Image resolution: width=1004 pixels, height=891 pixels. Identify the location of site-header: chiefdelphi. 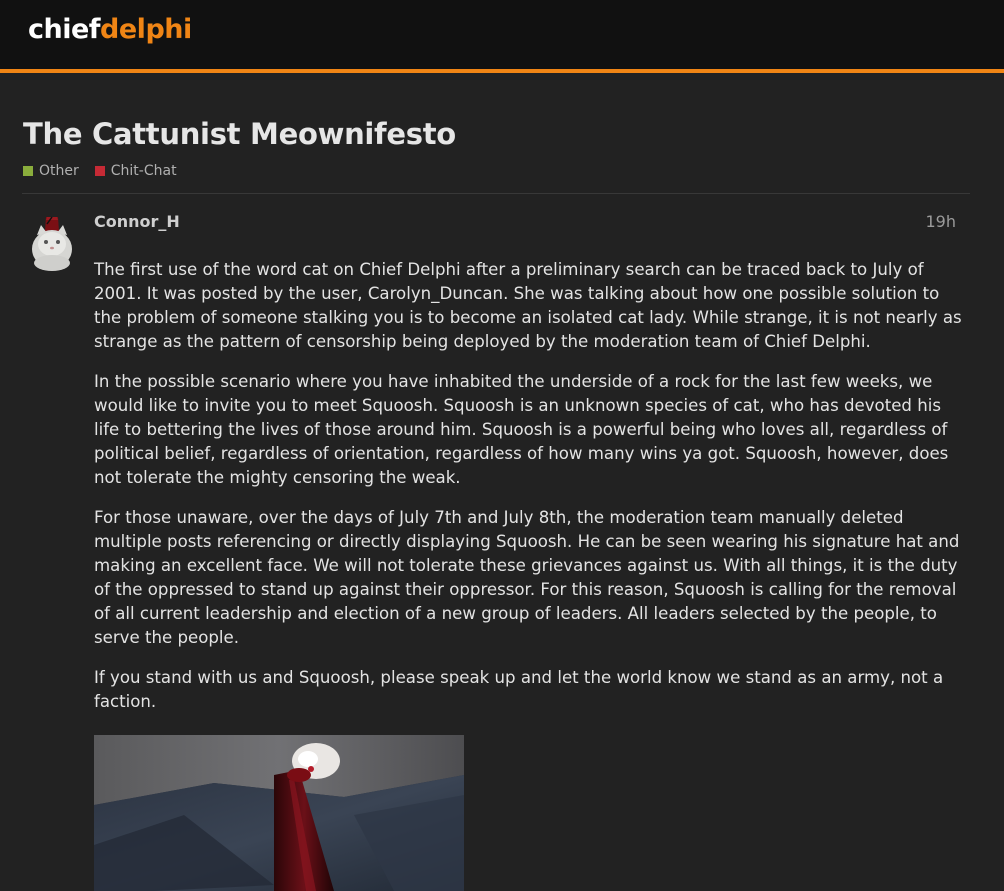
(502, 36).